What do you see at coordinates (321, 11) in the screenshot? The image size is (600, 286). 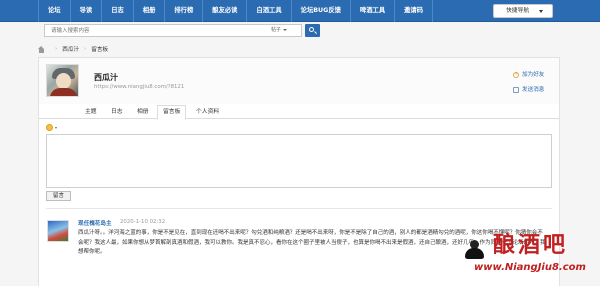 I see `nav-item-bug-feedback: 论坛BUG反馈` at bounding box center [321, 11].